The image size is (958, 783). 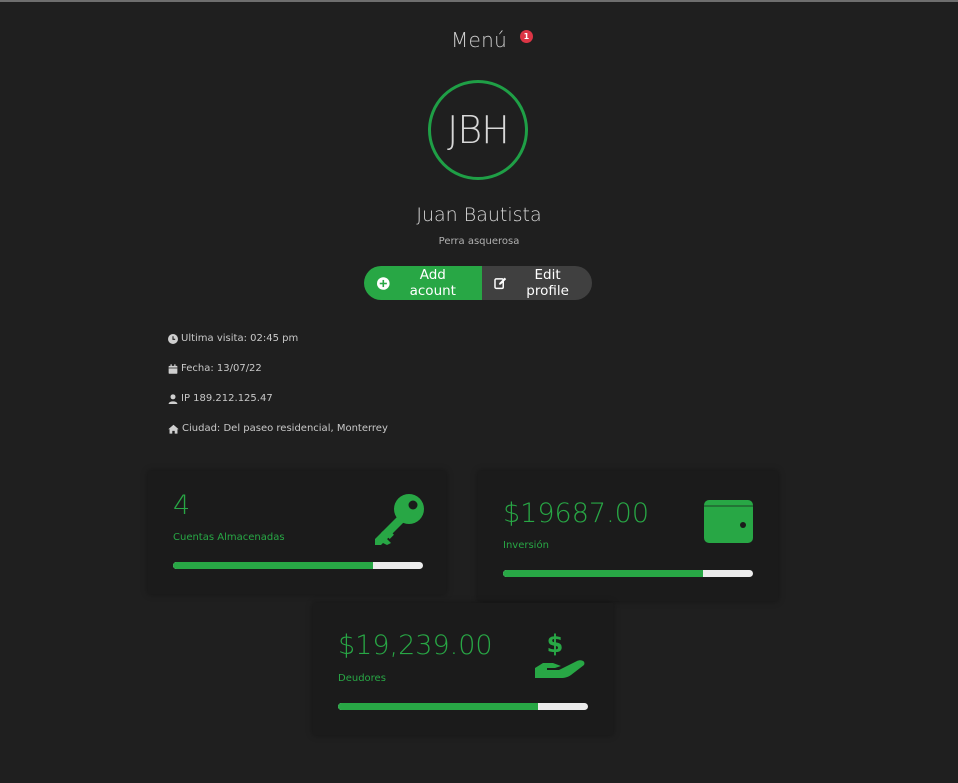 I want to click on edit-profile-label: Edit profile, so click(x=547, y=283).